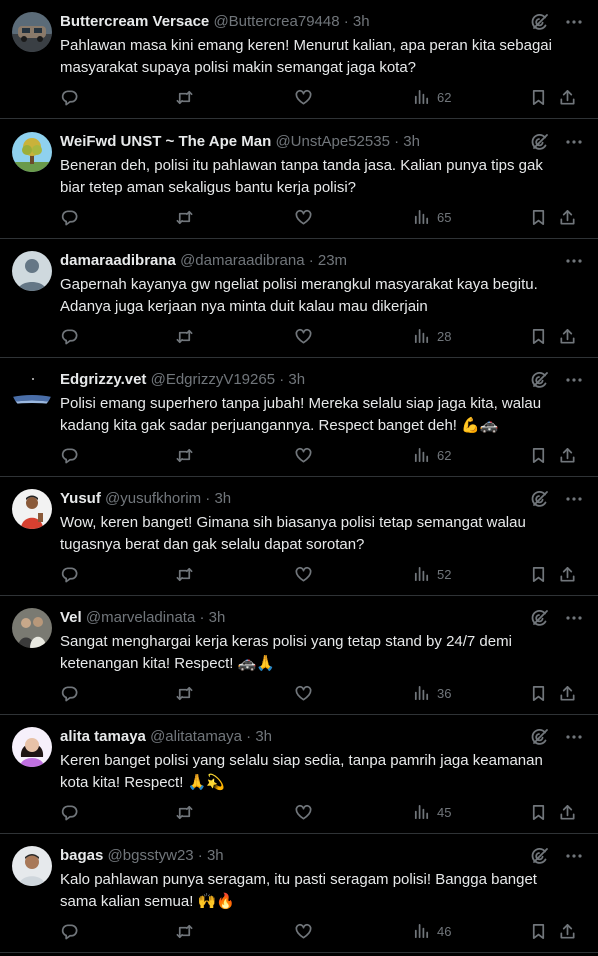 The image size is (598, 956). I want to click on display-name: Yusuf, so click(82, 498).